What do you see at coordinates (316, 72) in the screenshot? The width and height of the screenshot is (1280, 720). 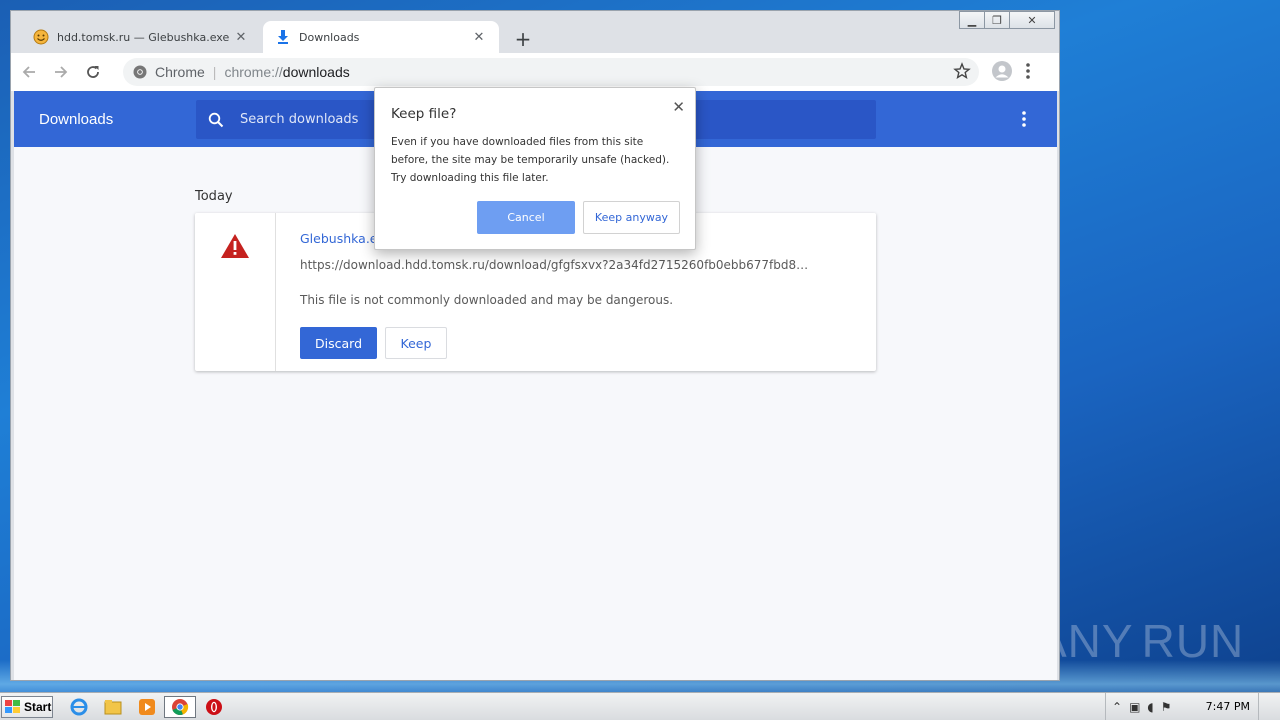 I see `url-host: downloads` at bounding box center [316, 72].